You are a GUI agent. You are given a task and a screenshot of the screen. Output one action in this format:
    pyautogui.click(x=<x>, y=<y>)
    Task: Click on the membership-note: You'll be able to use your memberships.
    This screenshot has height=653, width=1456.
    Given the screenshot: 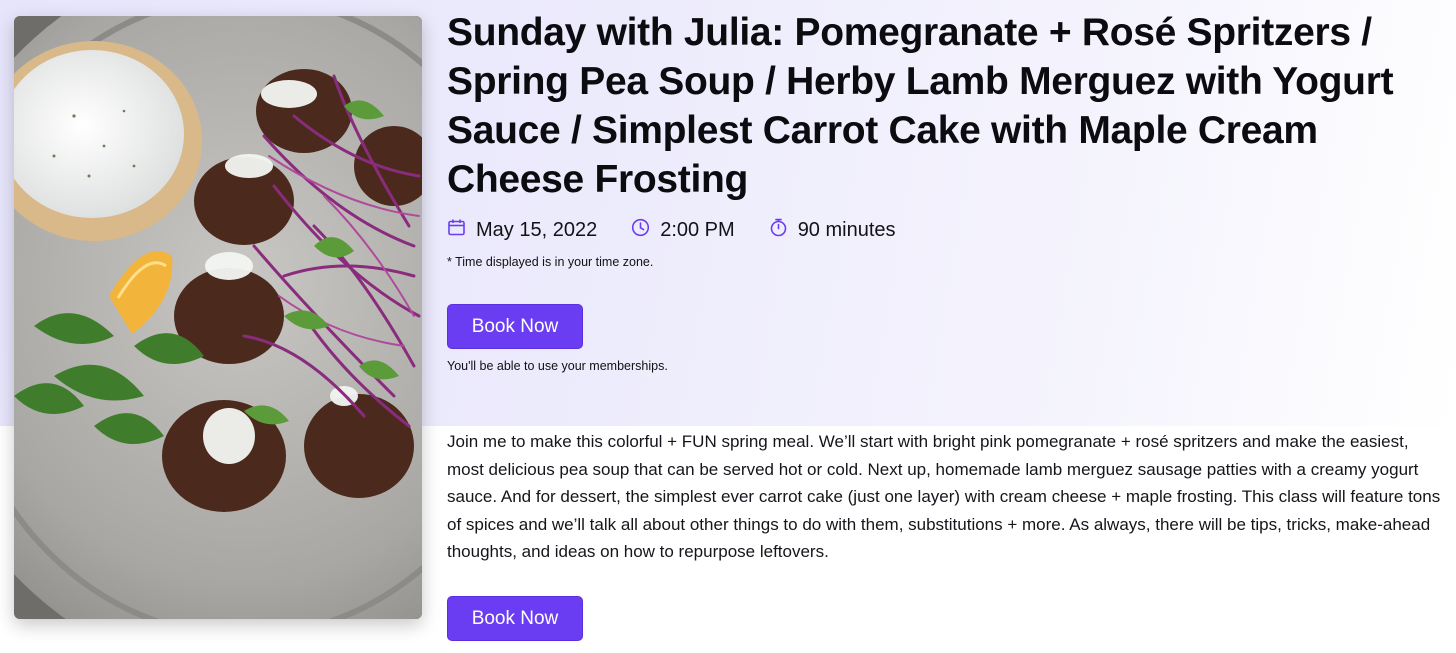 What is the action you would take?
    pyautogui.click(x=557, y=366)
    